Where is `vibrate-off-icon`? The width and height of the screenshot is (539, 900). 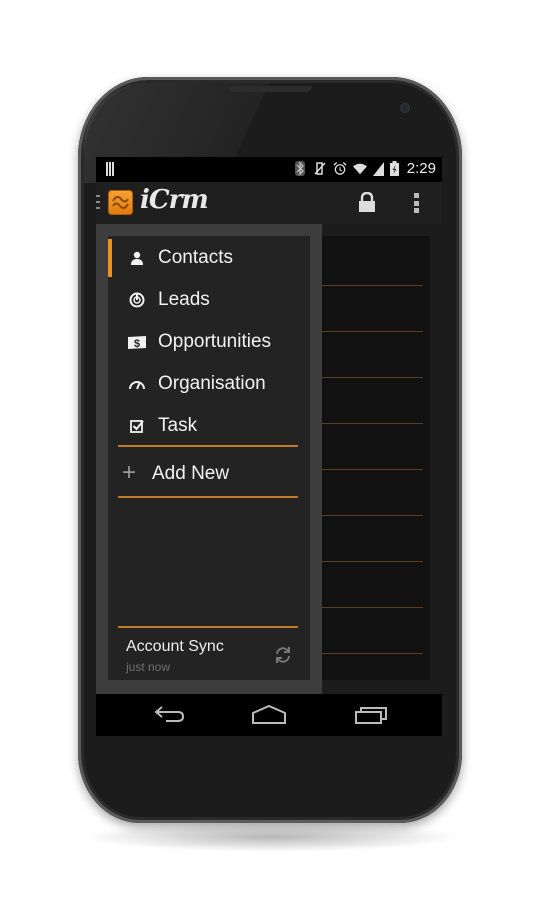
vibrate-off-icon is located at coordinates (320, 169).